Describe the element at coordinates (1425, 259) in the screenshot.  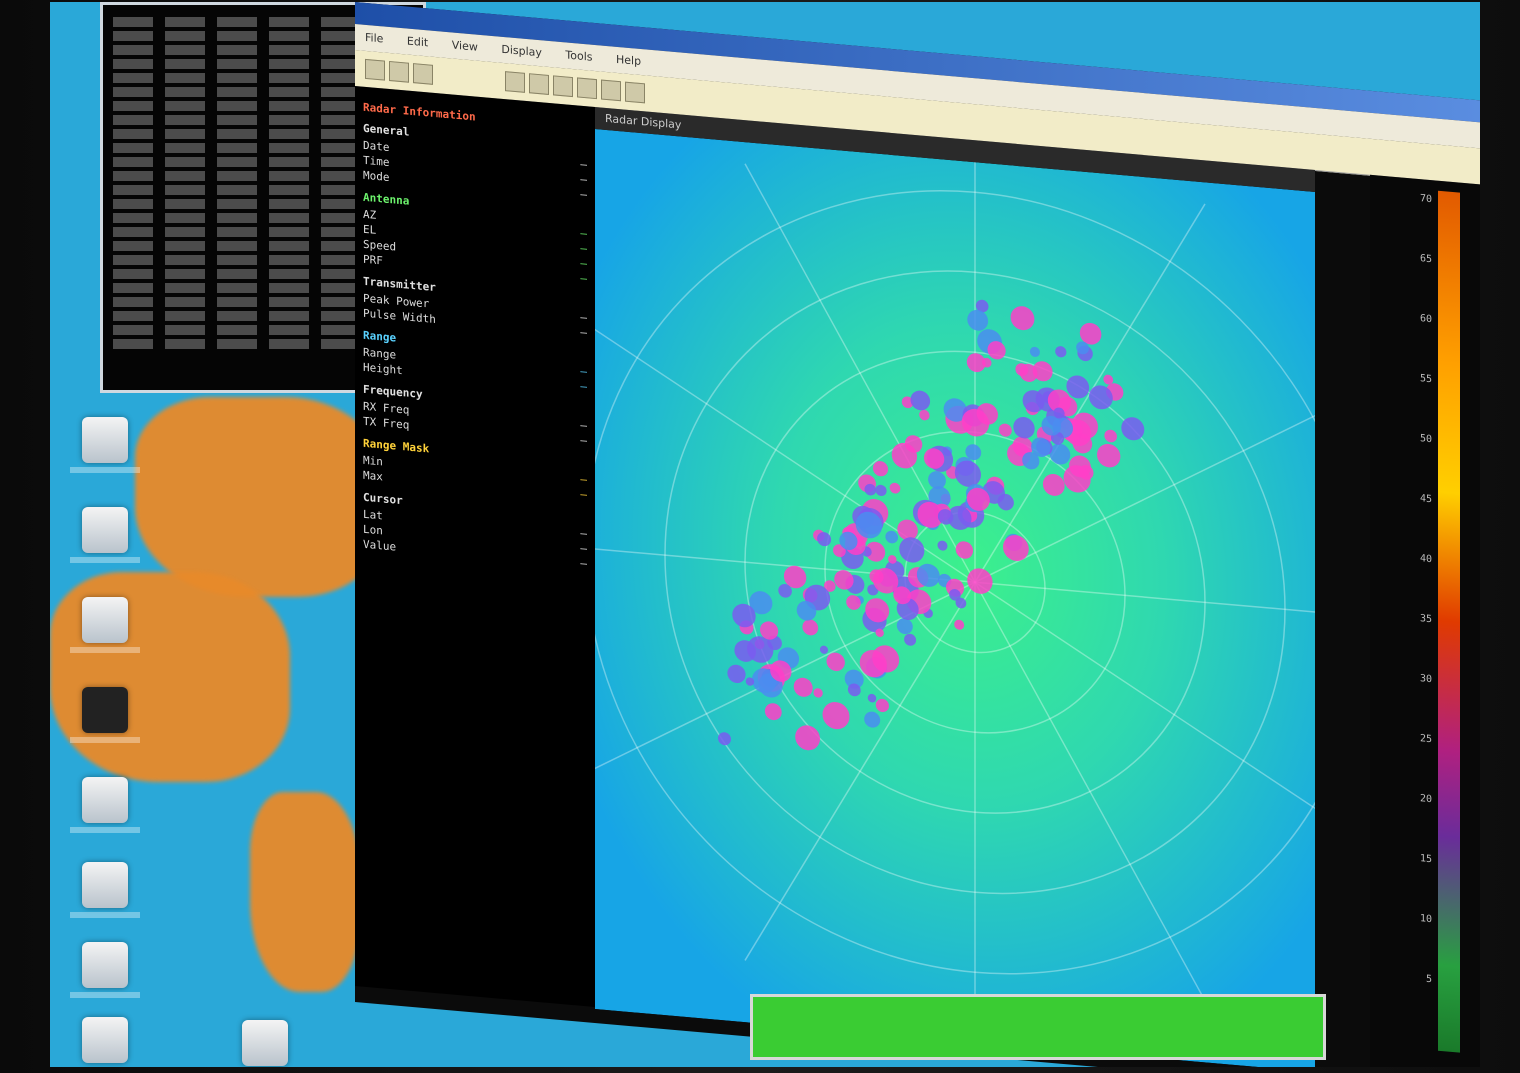
I see `scale-tick-label: 65` at that location.